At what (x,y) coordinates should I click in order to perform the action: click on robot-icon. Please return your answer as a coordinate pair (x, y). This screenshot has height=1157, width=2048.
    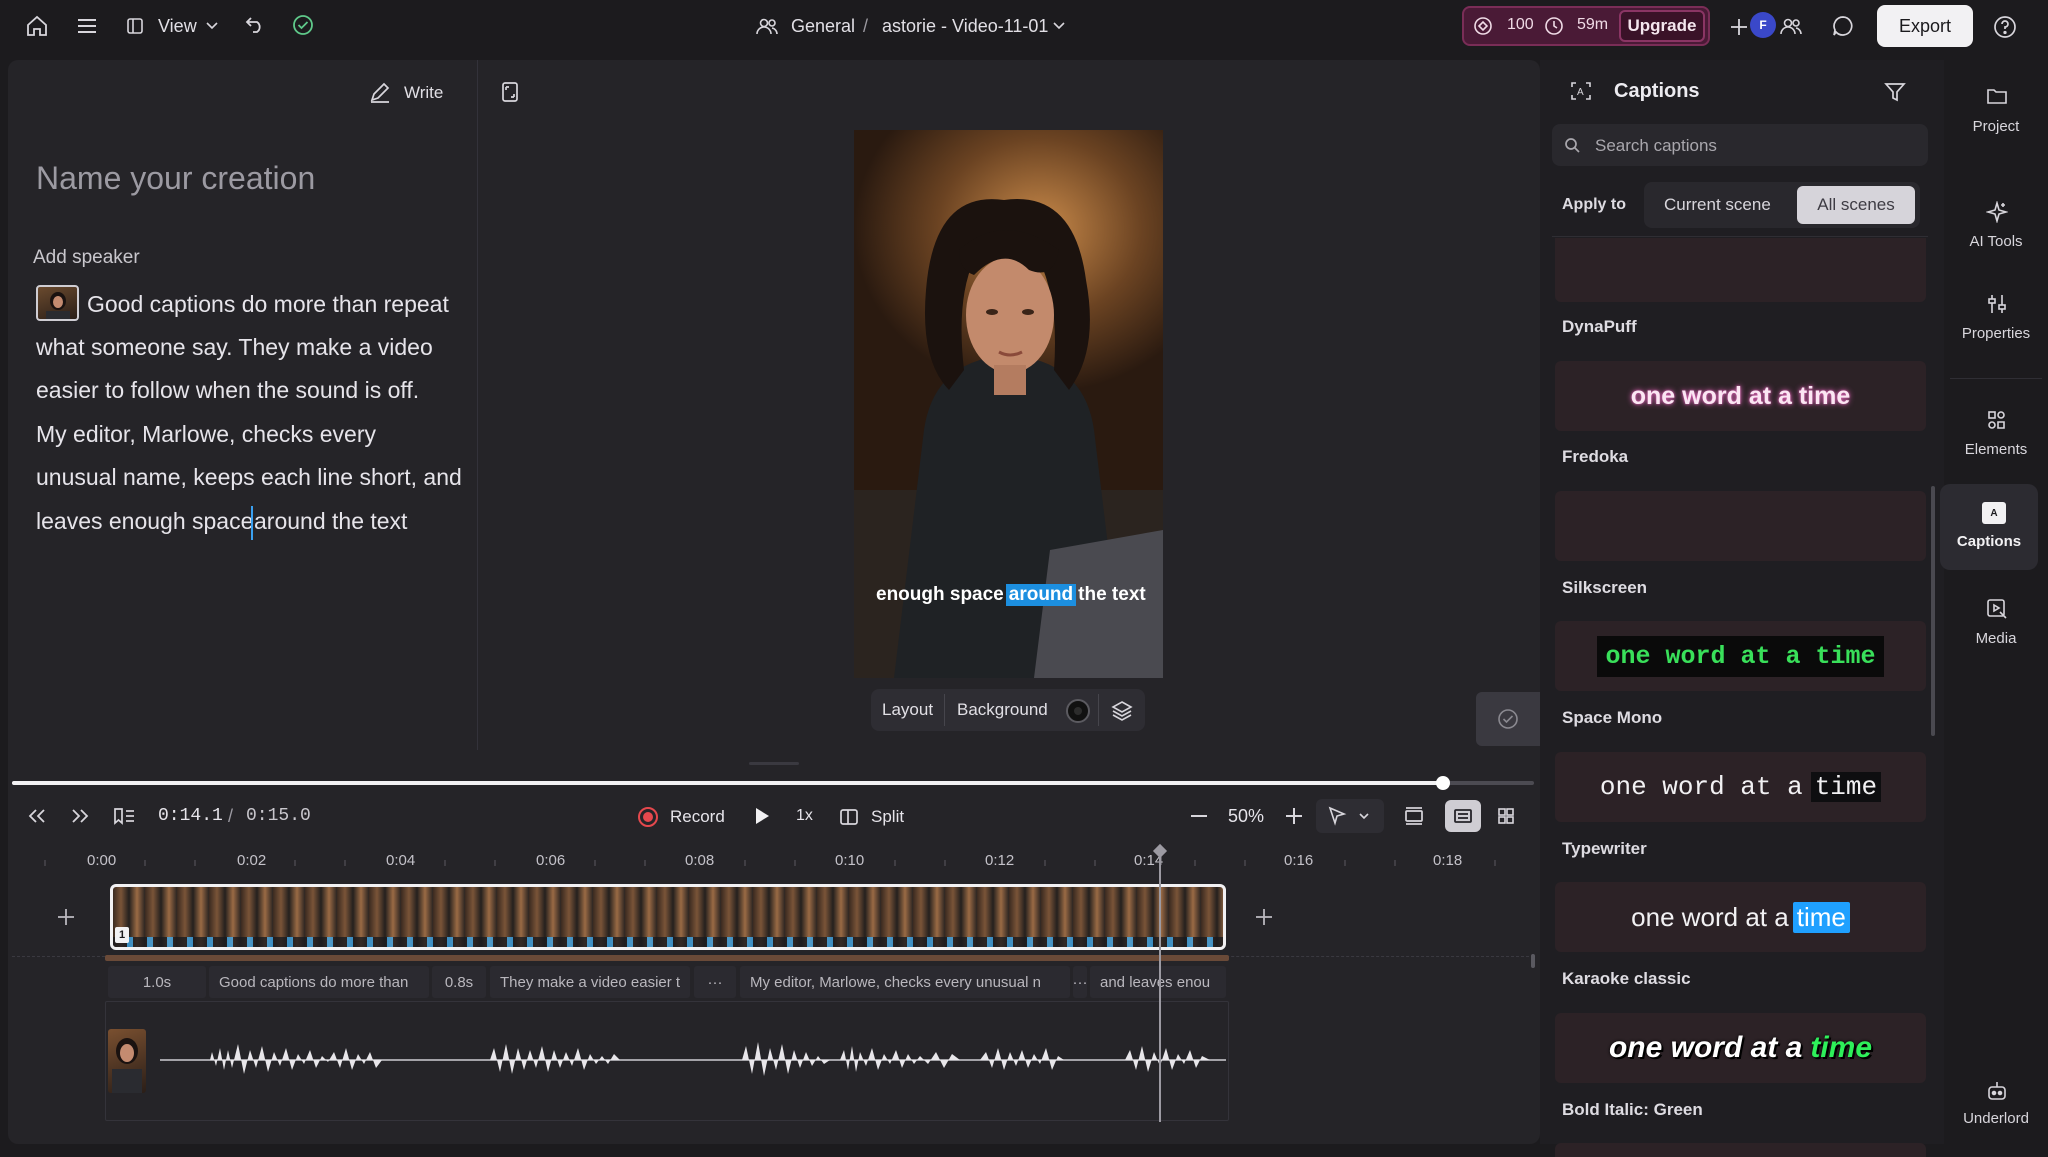
    Looking at the image, I should click on (1997, 1091).